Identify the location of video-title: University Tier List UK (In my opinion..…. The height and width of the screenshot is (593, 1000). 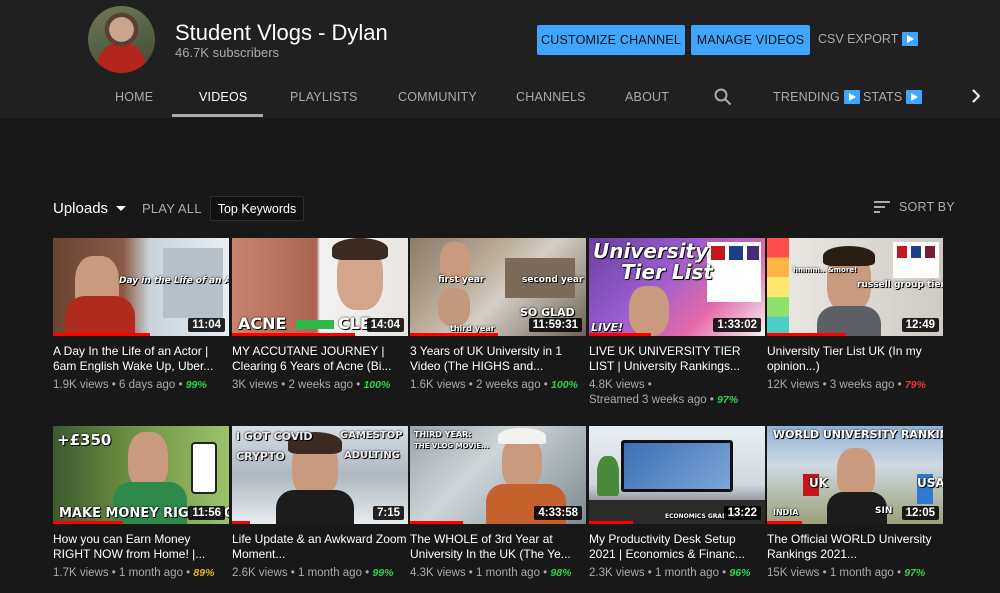
(855, 358).